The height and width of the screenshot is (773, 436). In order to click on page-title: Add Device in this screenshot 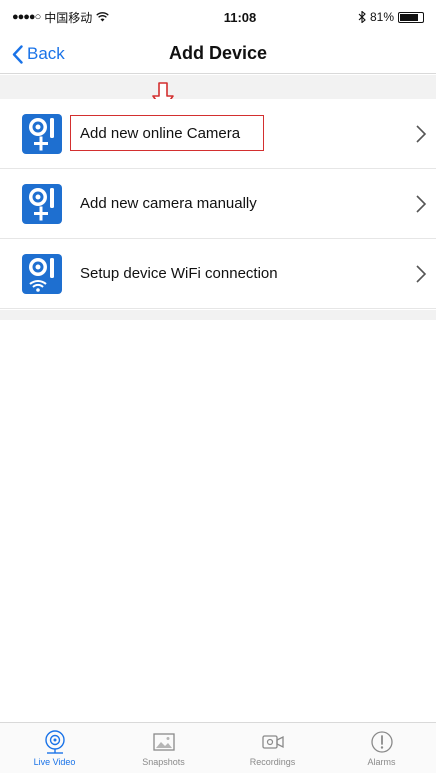, I will do `click(218, 53)`.